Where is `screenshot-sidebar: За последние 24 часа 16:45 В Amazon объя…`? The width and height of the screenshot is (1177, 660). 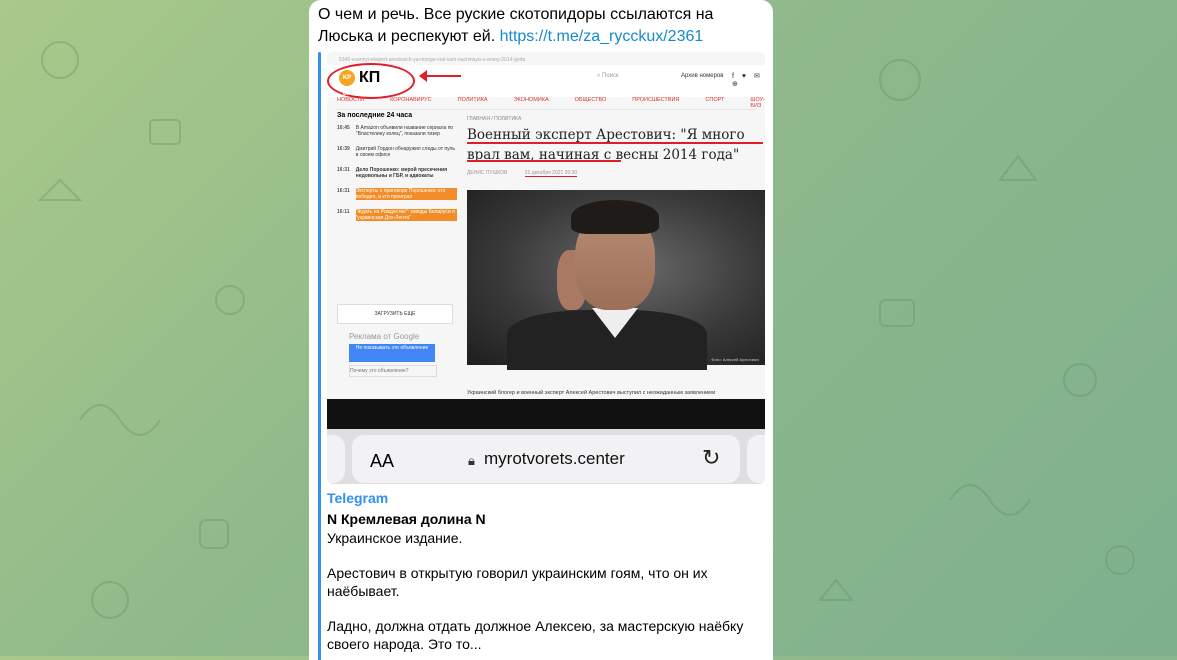
screenshot-sidebar: За последние 24 часа 16:45 В Amazon объя… is located at coordinates (397, 171).